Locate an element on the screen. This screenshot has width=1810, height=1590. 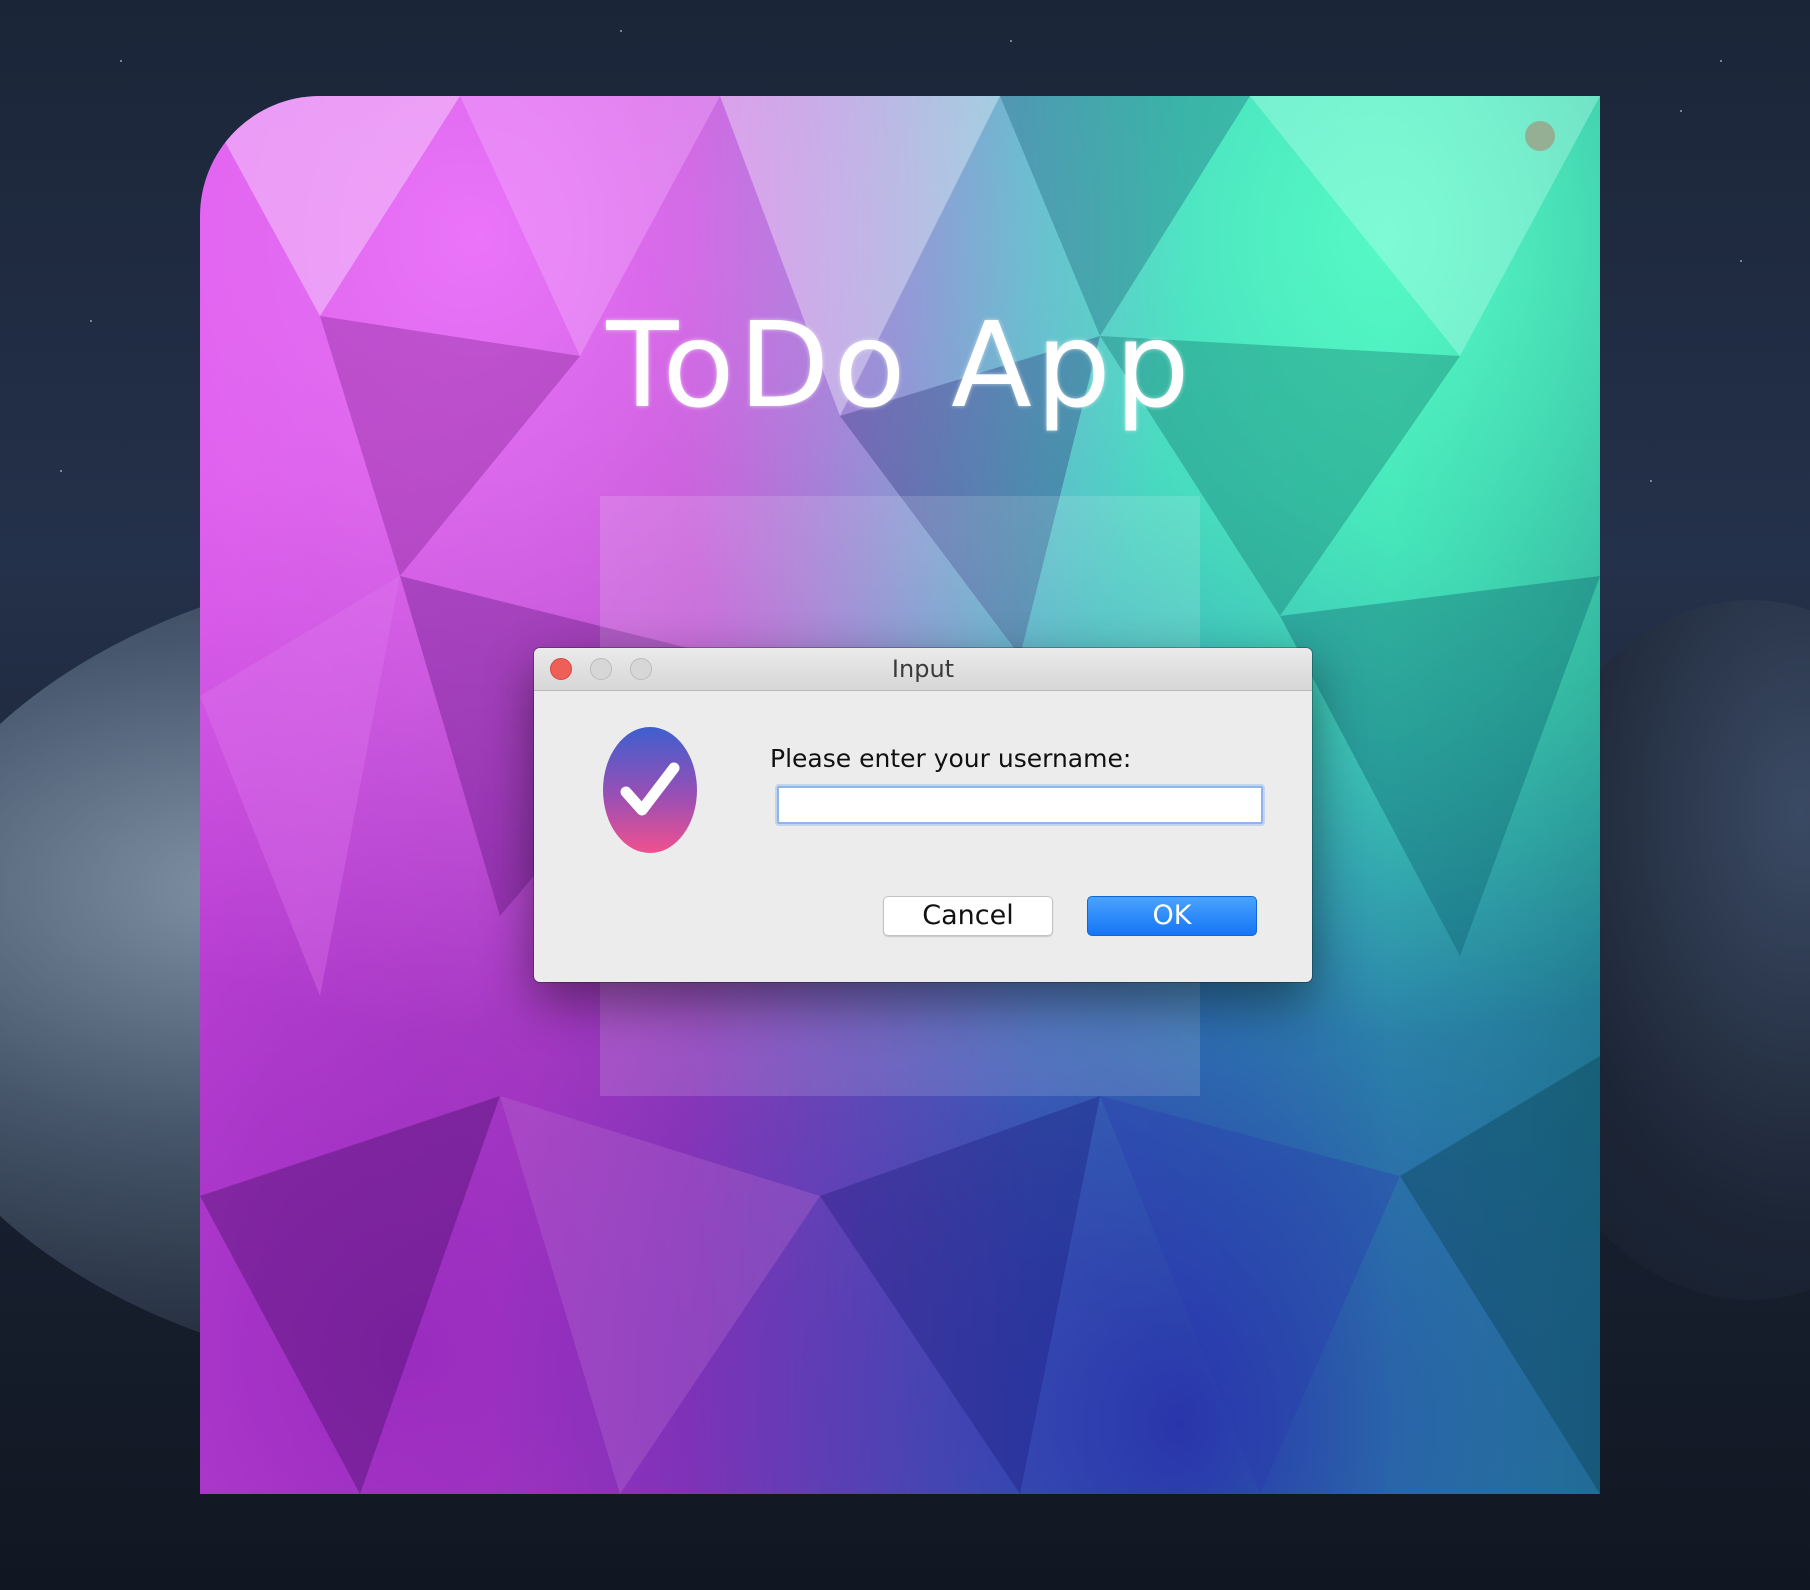
checkmark-badge-icon is located at coordinates (650, 790).